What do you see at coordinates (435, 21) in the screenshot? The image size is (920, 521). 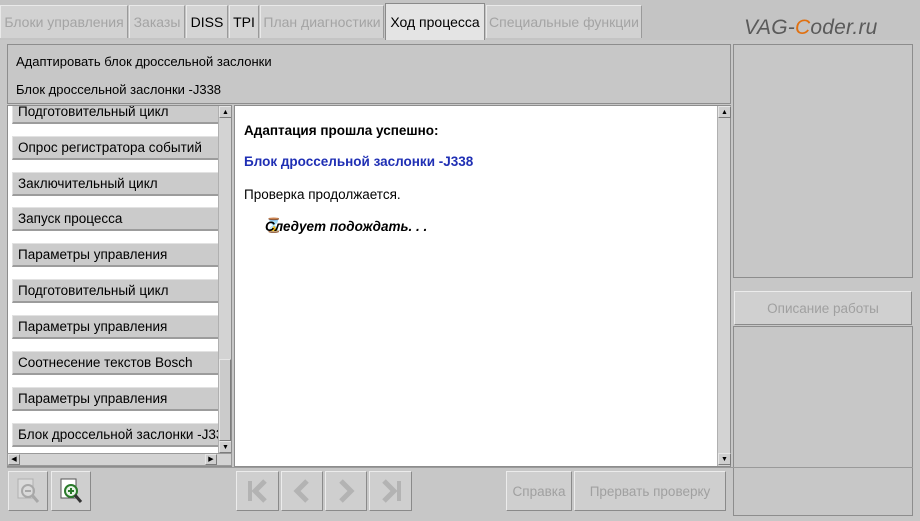 I see `tab-process-progress: Ход процесса` at bounding box center [435, 21].